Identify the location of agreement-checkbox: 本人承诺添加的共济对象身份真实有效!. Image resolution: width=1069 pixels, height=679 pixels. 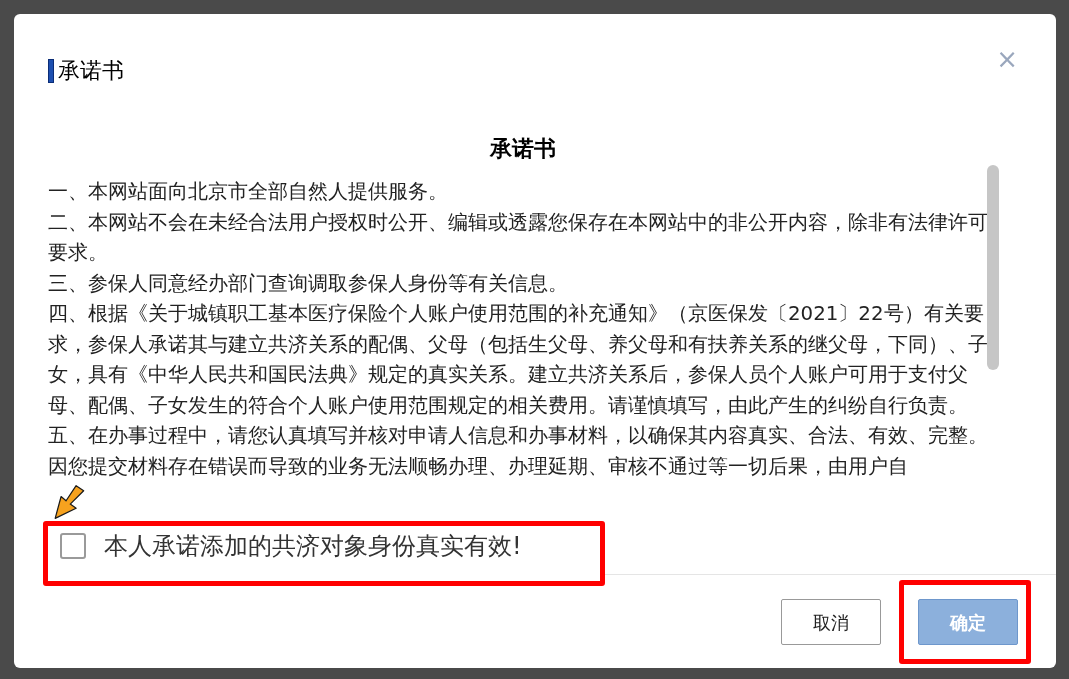
(291, 546).